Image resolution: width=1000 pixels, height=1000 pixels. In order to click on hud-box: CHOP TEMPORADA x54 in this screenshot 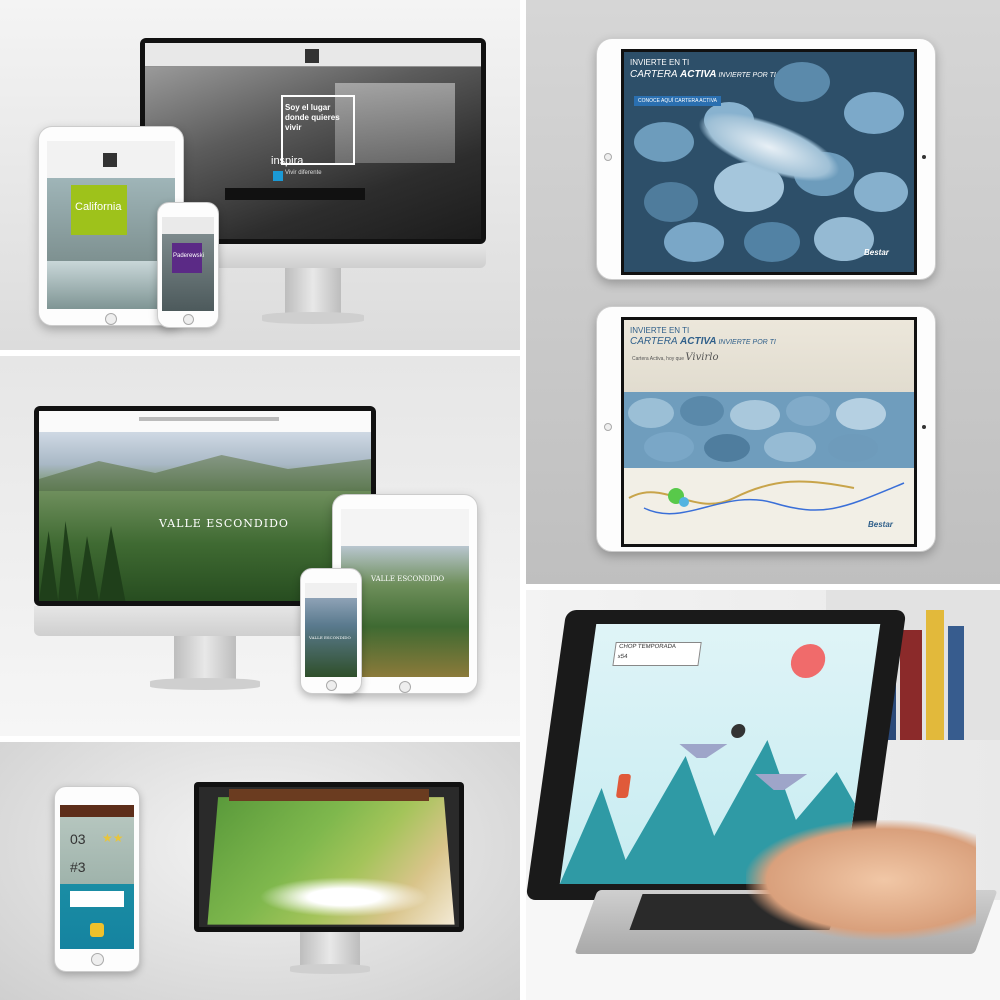, I will do `click(657, 654)`.